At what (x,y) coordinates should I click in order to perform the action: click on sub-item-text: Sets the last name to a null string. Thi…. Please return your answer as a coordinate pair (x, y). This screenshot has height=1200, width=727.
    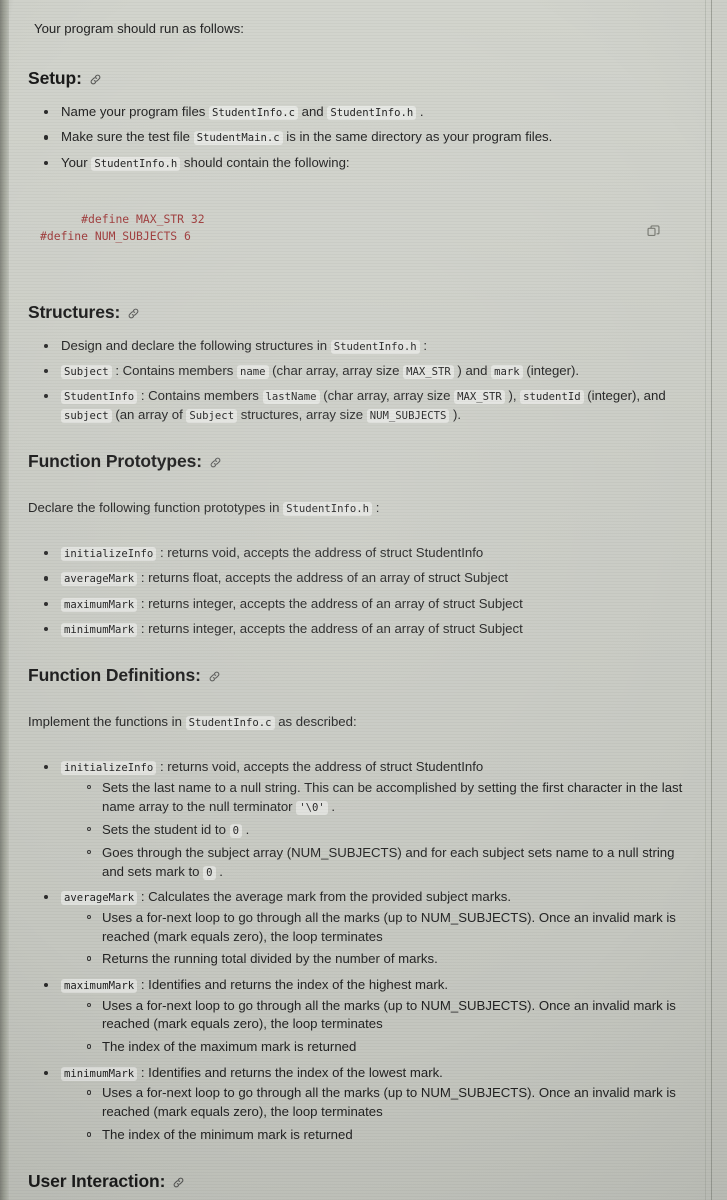
    Looking at the image, I should click on (392, 797).